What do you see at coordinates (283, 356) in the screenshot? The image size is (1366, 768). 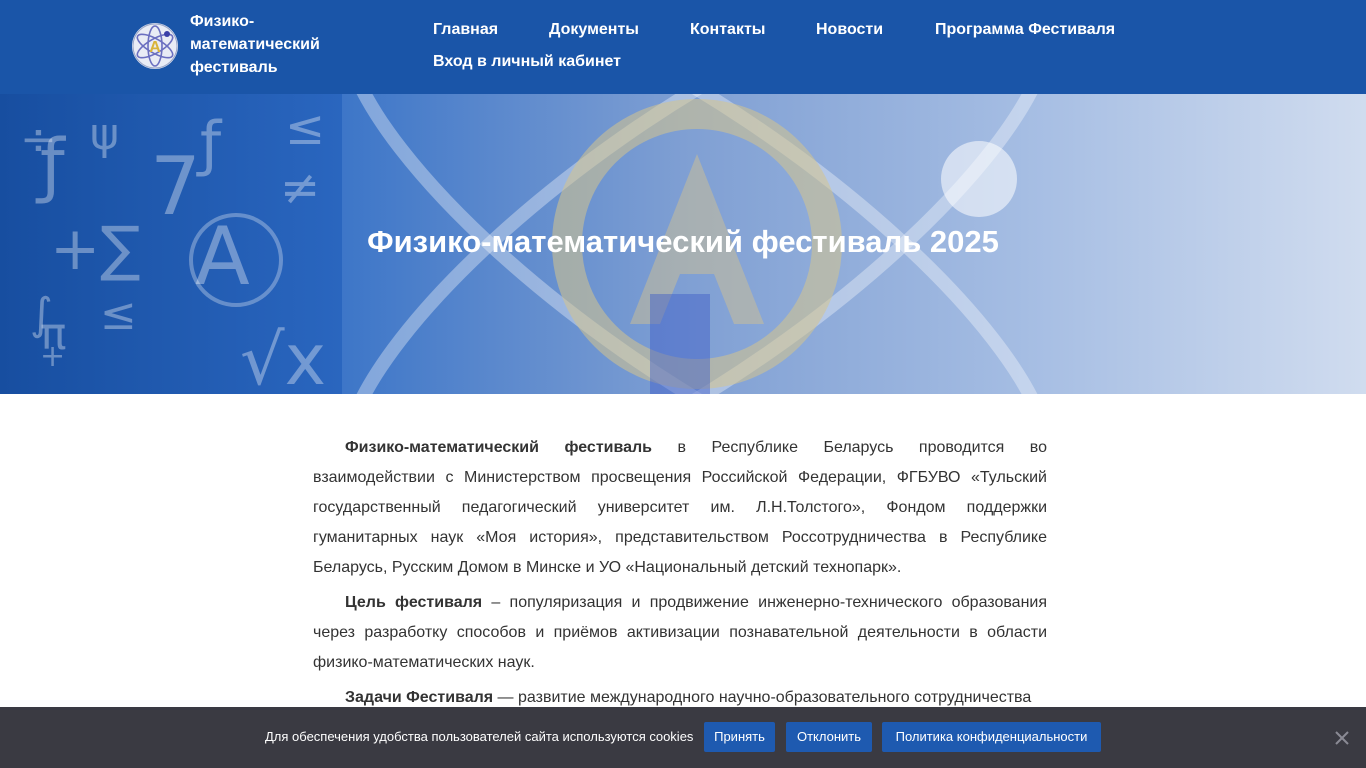 I see `svg-text: √x` at bounding box center [283, 356].